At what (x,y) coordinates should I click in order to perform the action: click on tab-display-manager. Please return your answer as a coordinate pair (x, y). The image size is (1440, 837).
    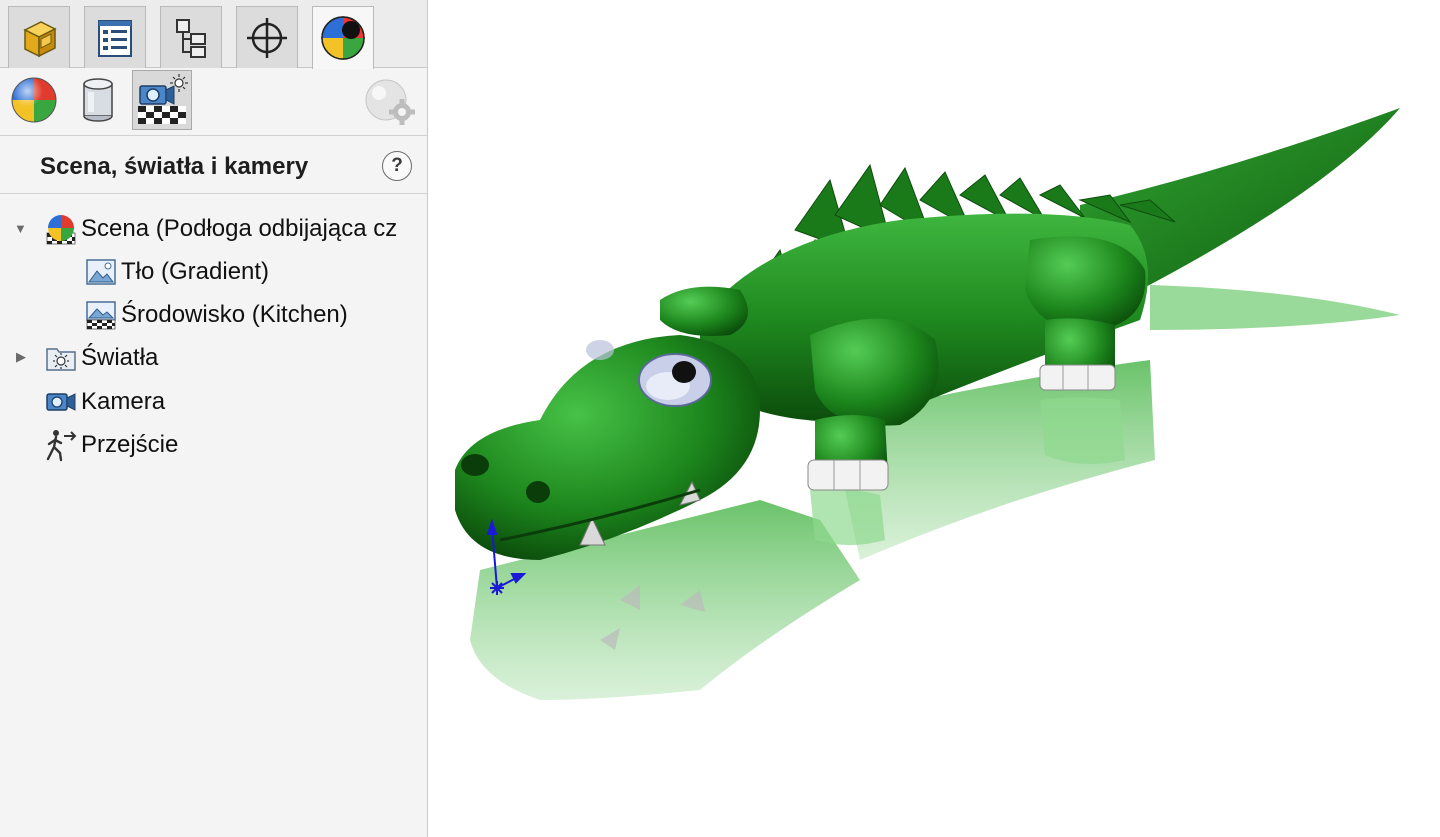
    Looking at the image, I should click on (343, 37).